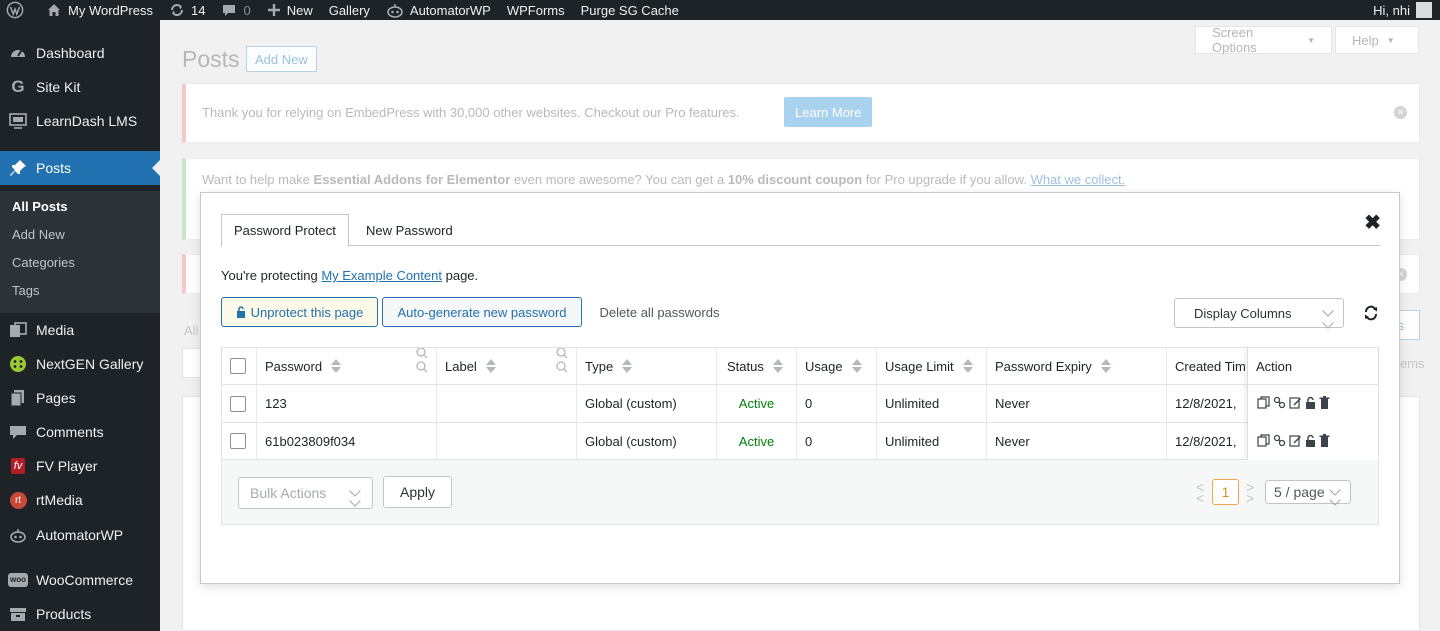 This screenshot has width=1440, height=631. What do you see at coordinates (40, 206) in the screenshot?
I see `submenu-all-posts: All Posts` at bounding box center [40, 206].